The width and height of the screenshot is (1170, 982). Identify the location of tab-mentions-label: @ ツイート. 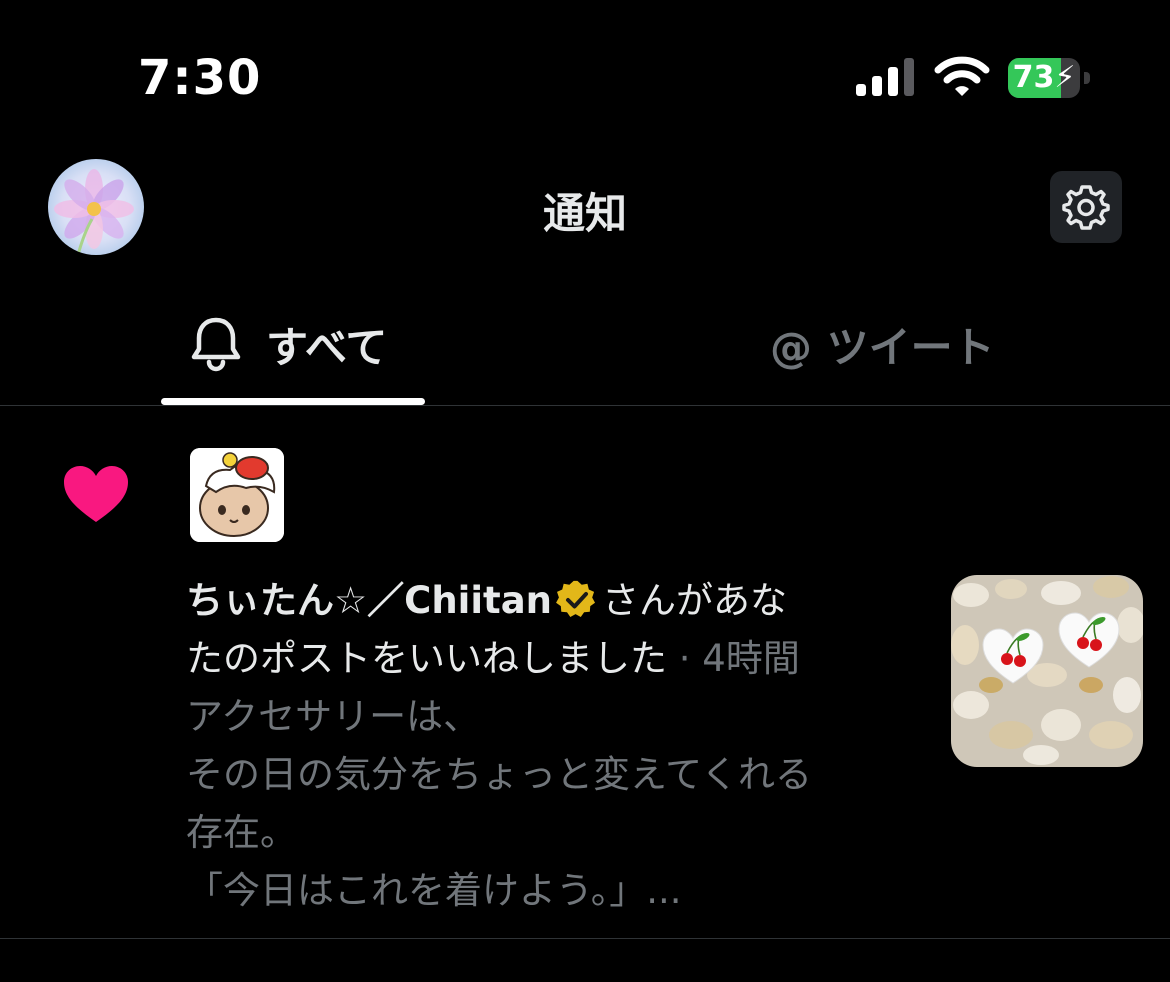
(882, 347).